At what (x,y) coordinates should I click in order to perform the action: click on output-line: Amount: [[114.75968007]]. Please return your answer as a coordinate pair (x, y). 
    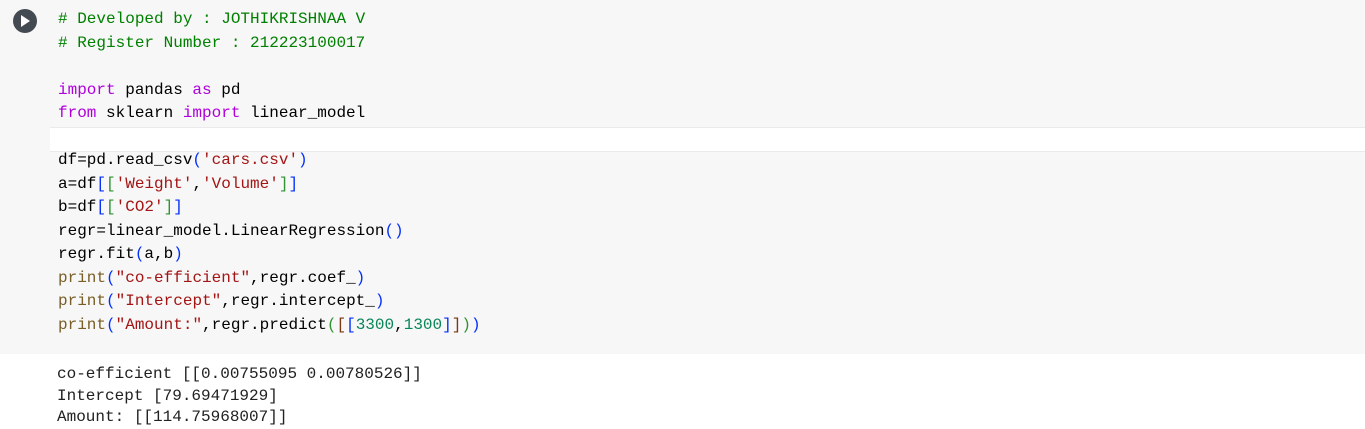
    Looking at the image, I should click on (172, 417).